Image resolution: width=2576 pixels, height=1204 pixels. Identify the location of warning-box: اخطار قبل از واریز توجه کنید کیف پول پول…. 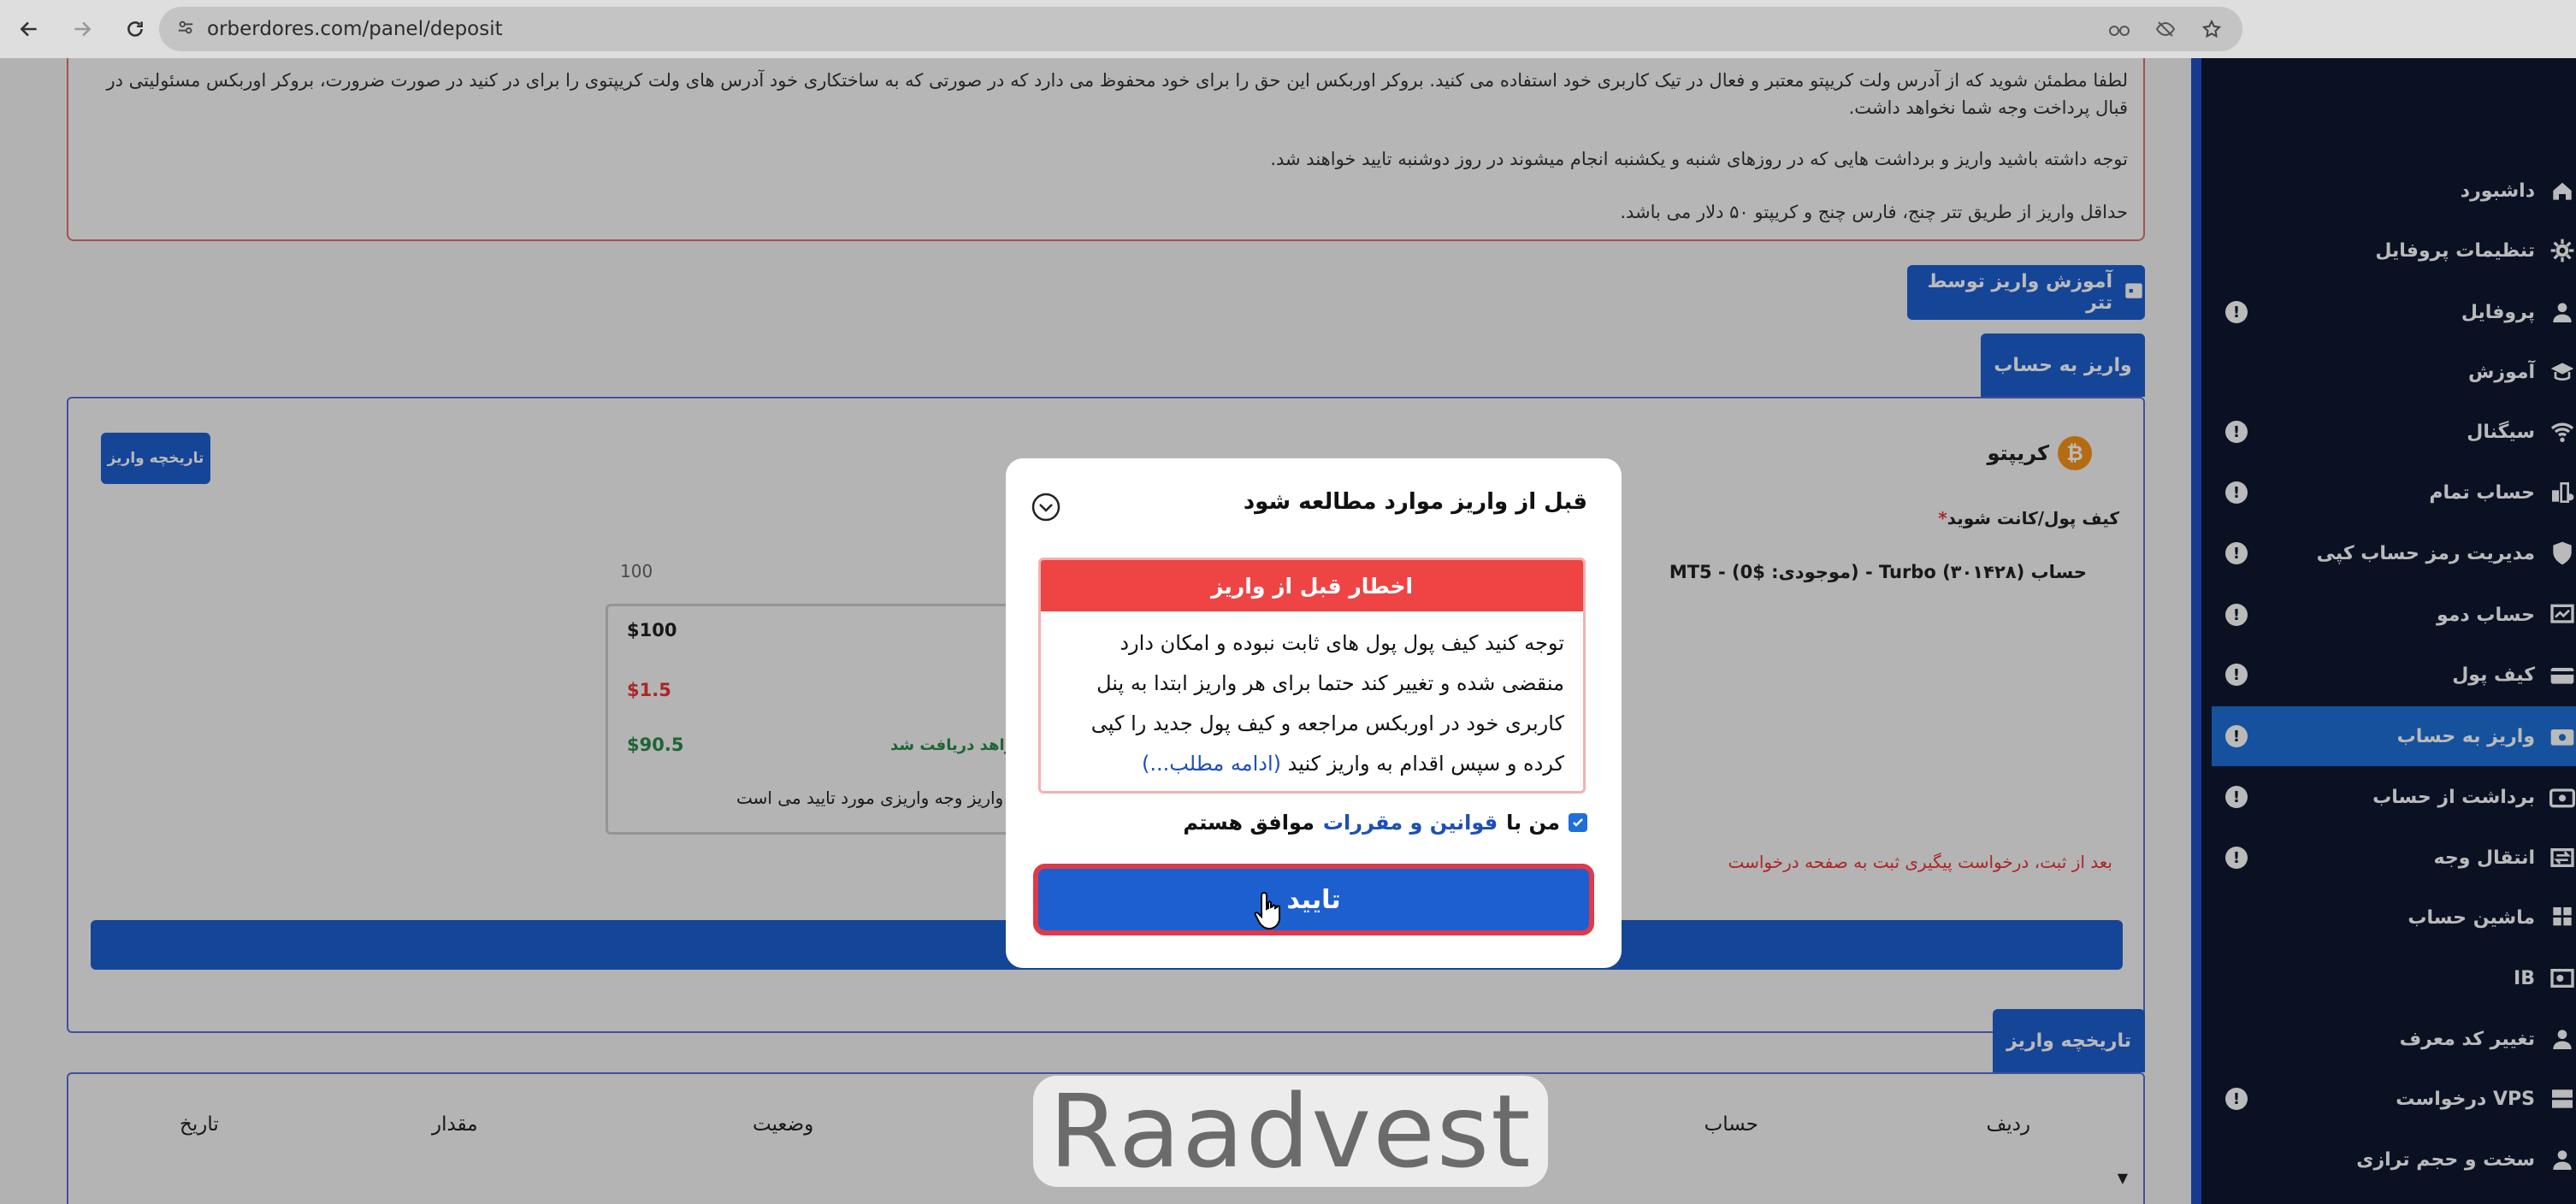
(1312, 676).